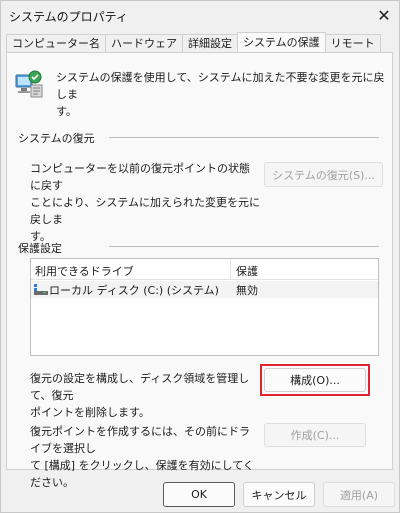 Image resolution: width=400 pixels, height=513 pixels. Describe the element at coordinates (68, 17) in the screenshot. I see `window-title: システムのプロパティ` at that location.